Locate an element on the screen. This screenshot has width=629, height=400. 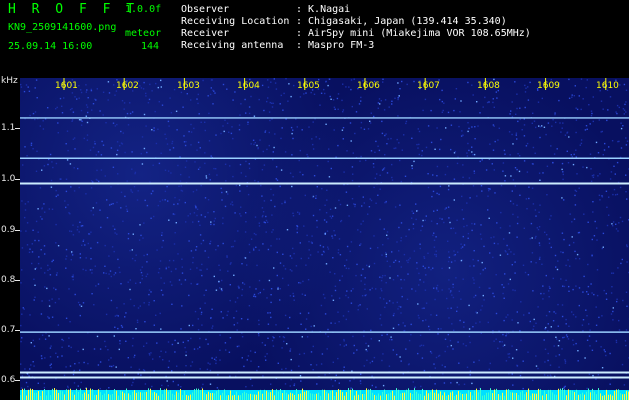
mode-label: meteor is located at coordinates (143, 33).